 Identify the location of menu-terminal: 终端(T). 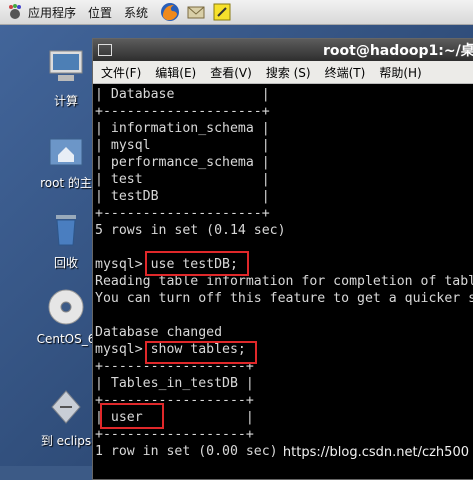
(345, 72).